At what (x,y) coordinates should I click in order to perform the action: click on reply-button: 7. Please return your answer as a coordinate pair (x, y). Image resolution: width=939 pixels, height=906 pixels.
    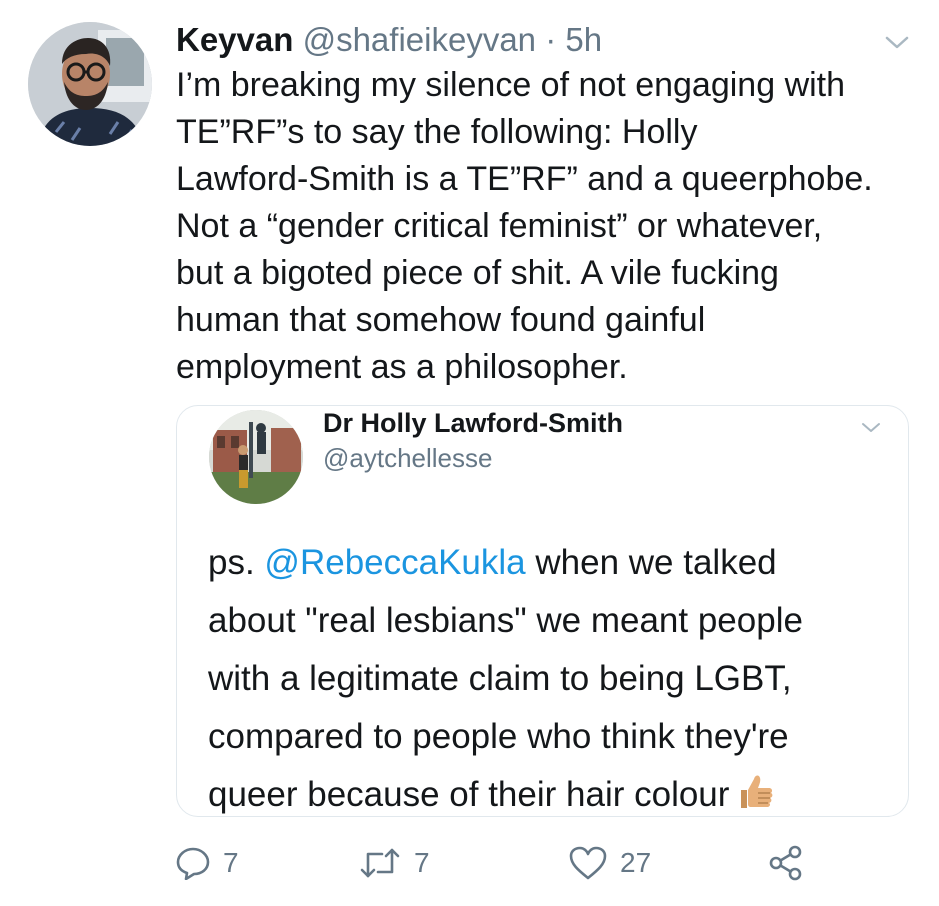
    Looking at the image, I should click on (207, 863).